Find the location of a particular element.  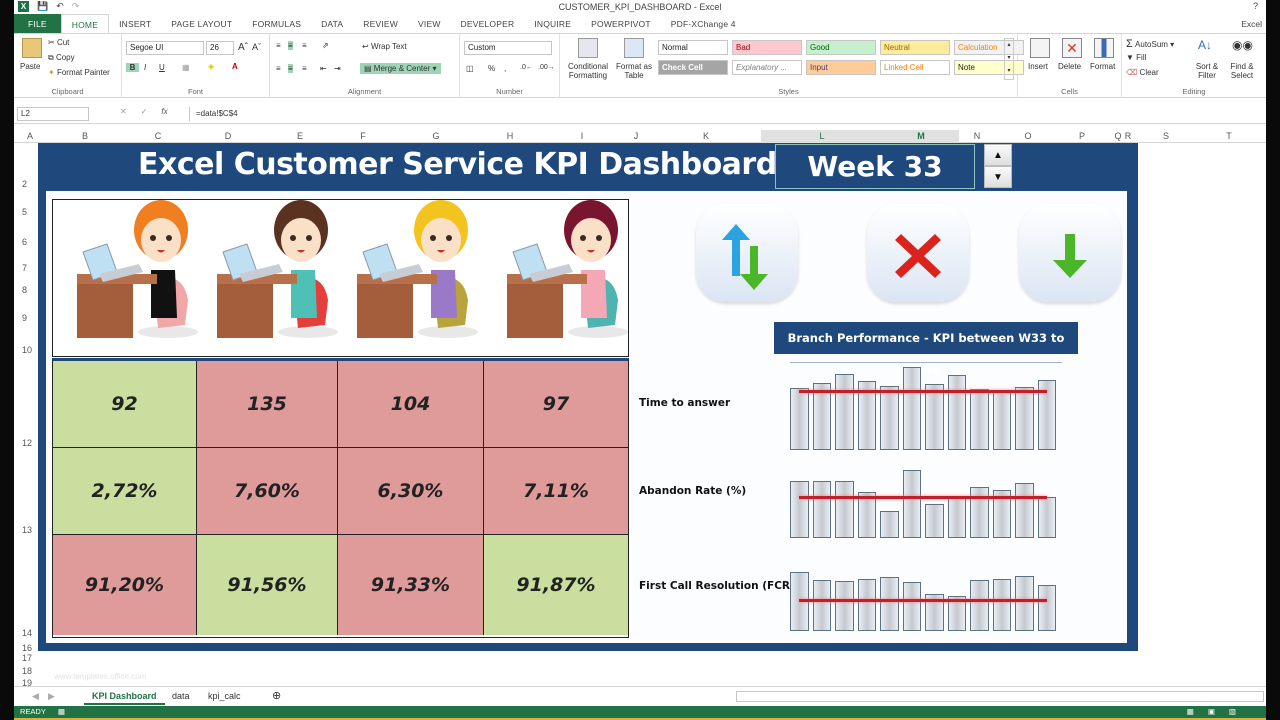

borders-icon: ▦ is located at coordinates (186, 67).